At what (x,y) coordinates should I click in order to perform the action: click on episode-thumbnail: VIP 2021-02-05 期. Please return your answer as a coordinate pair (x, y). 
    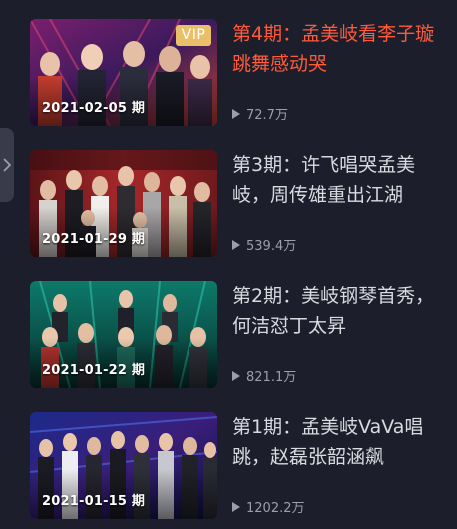
    Looking at the image, I should click on (123, 72).